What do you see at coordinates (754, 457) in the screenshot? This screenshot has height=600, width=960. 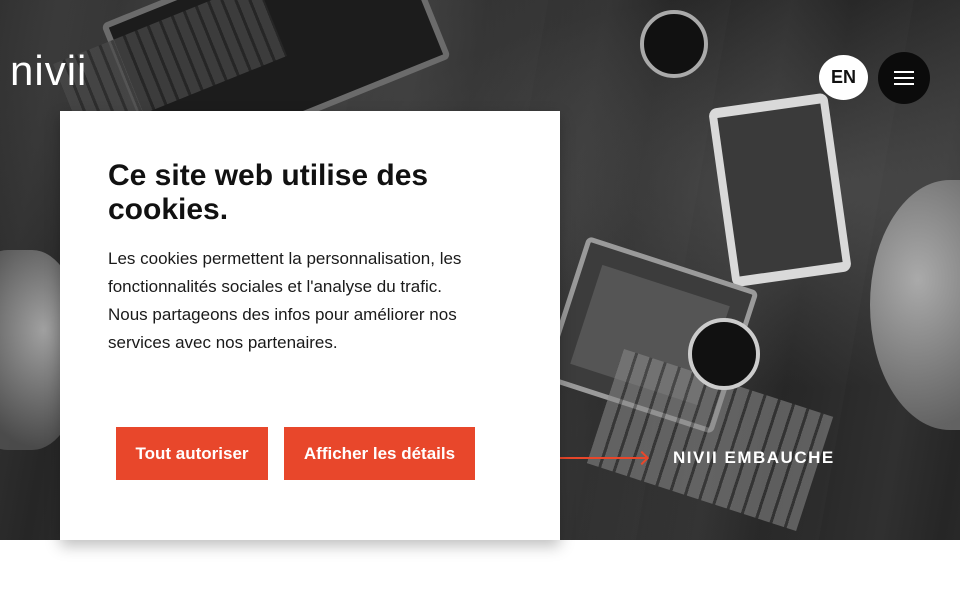 I see `careers-link-label: NIVII EMBAUCHE` at bounding box center [754, 457].